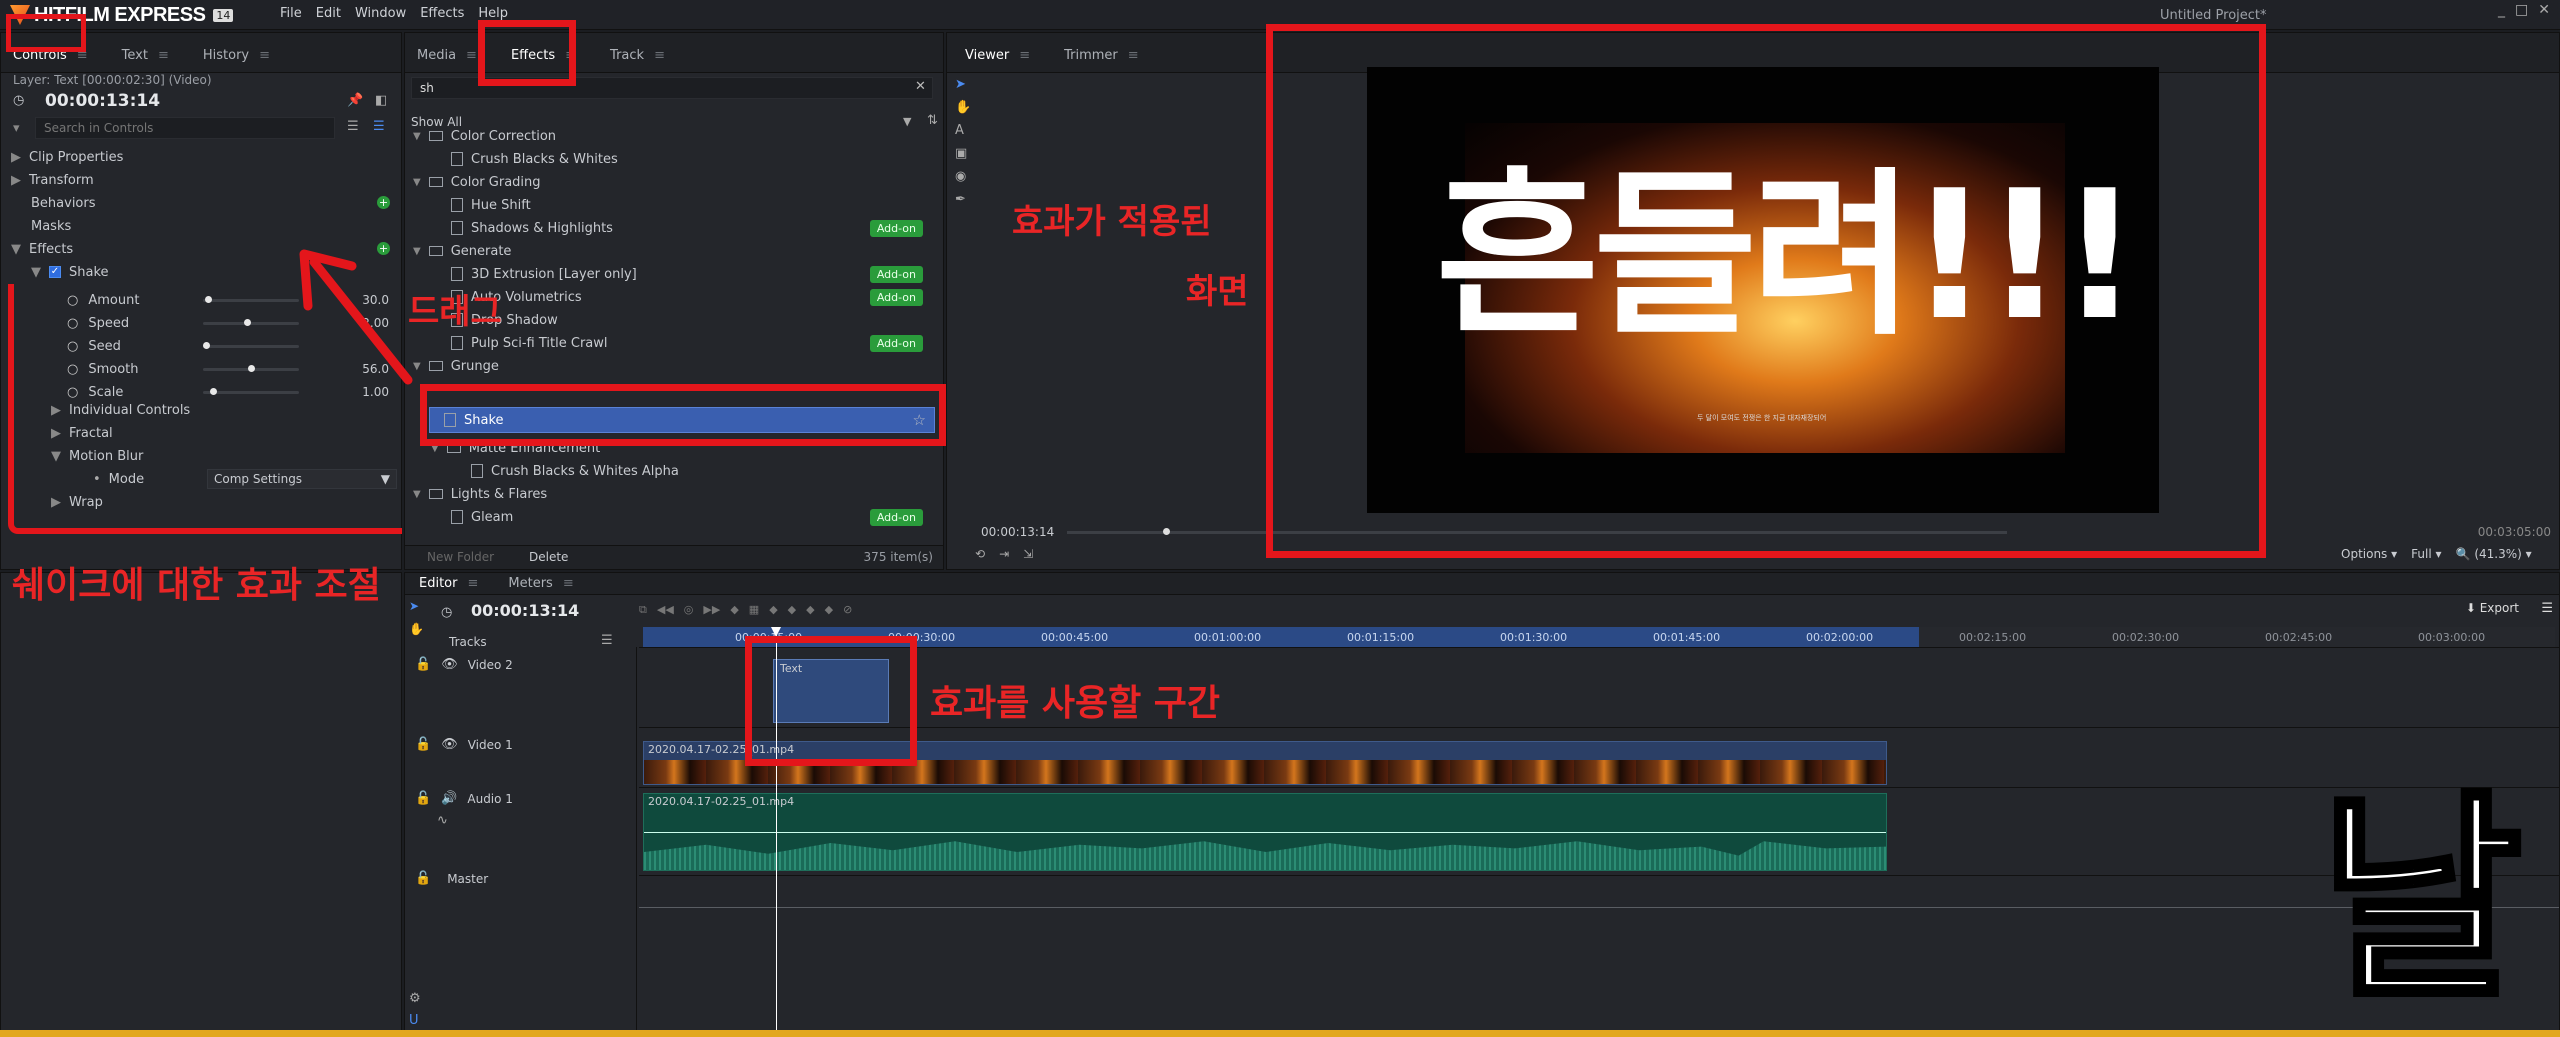 The image size is (2560, 1037). I want to click on speaker-icon: 🔊, so click(449, 798).